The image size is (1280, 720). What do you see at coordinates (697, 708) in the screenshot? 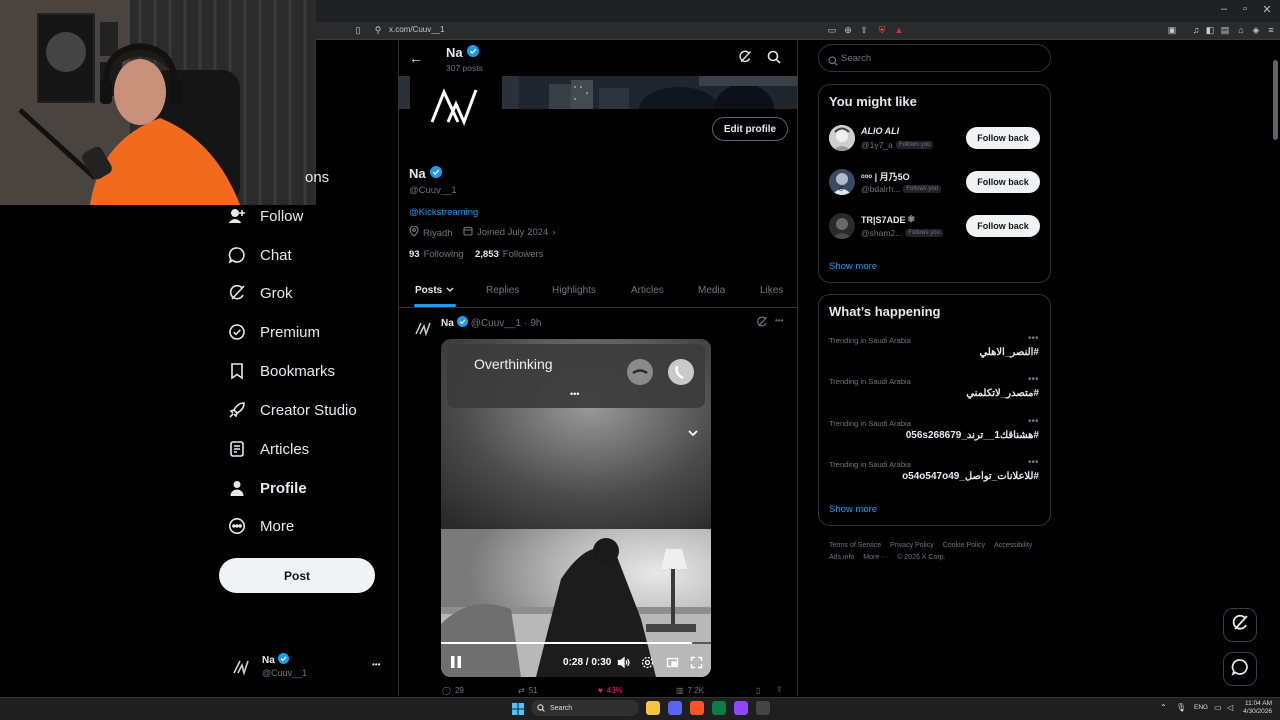
I see `brave-icon` at bounding box center [697, 708].